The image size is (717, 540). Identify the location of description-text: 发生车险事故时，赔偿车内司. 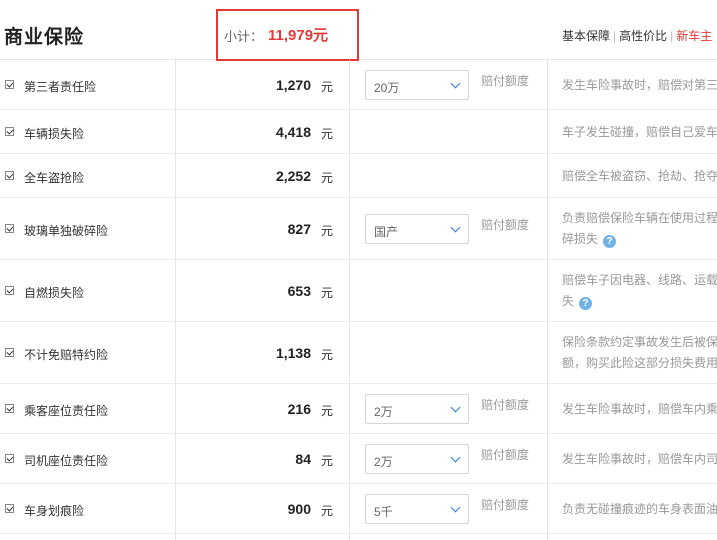
(639, 458).